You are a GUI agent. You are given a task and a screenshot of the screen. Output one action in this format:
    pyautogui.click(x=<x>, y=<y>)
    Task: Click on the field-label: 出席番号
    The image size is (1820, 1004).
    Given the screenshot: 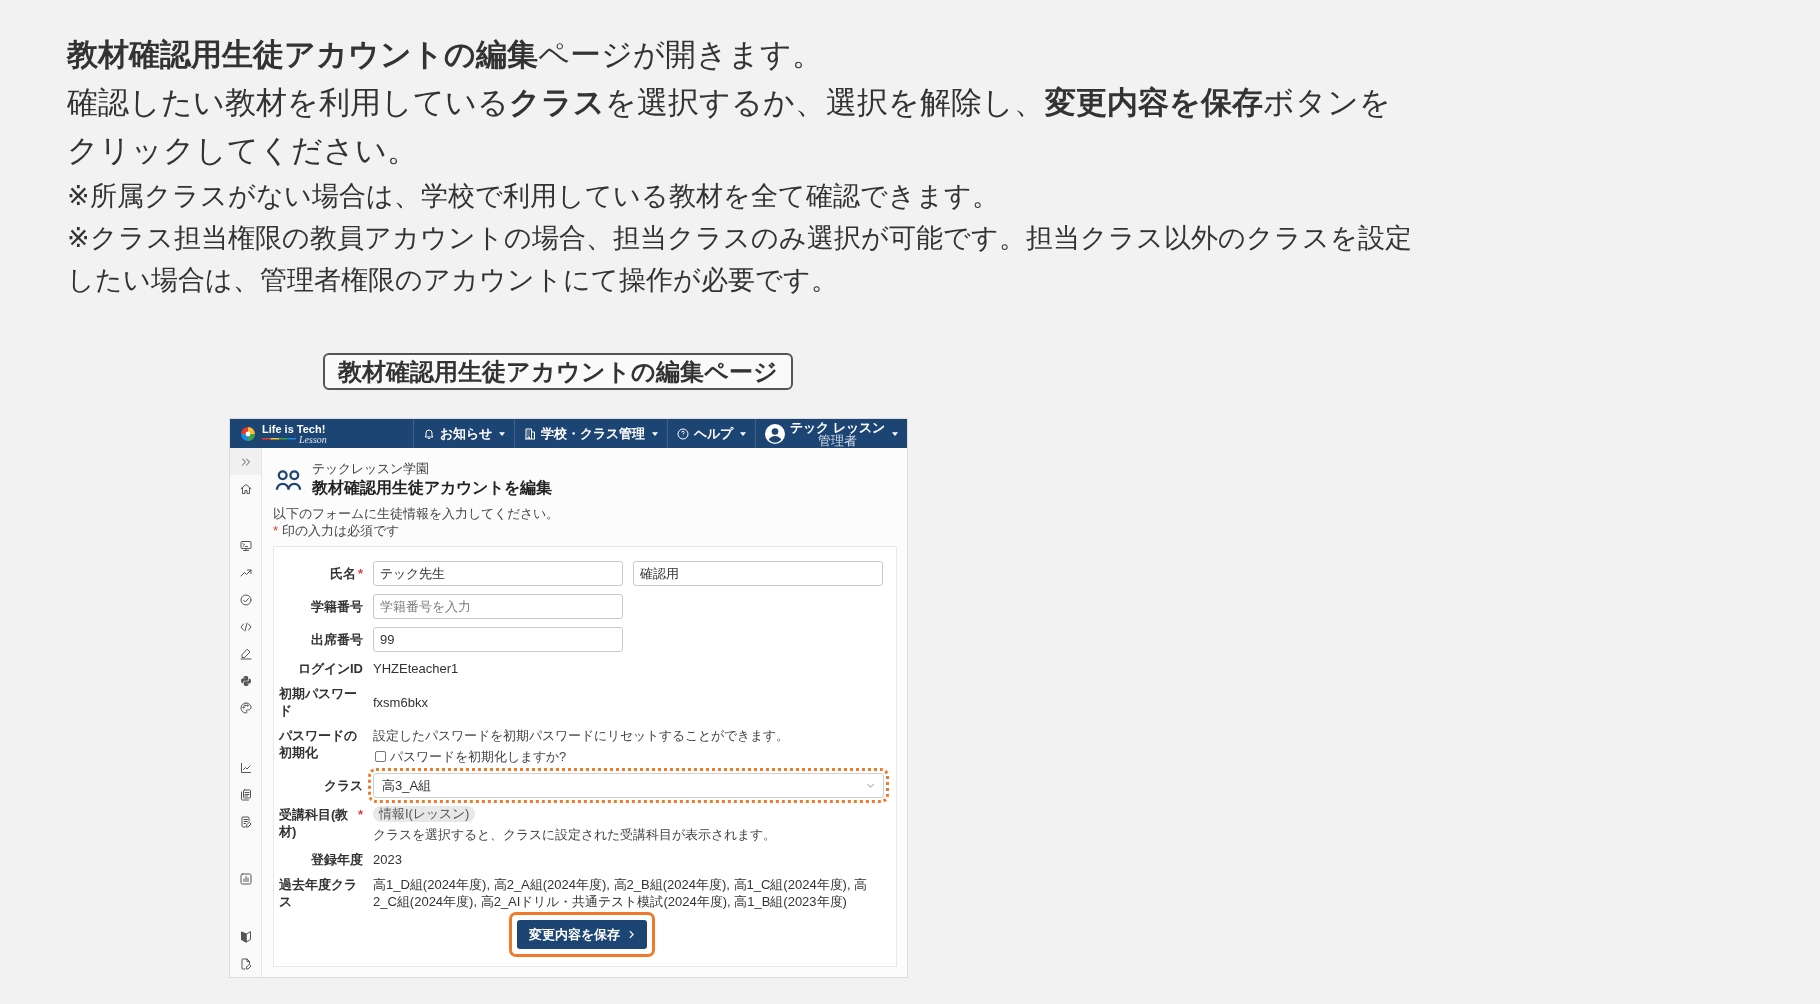 What is the action you would take?
    pyautogui.click(x=337, y=639)
    